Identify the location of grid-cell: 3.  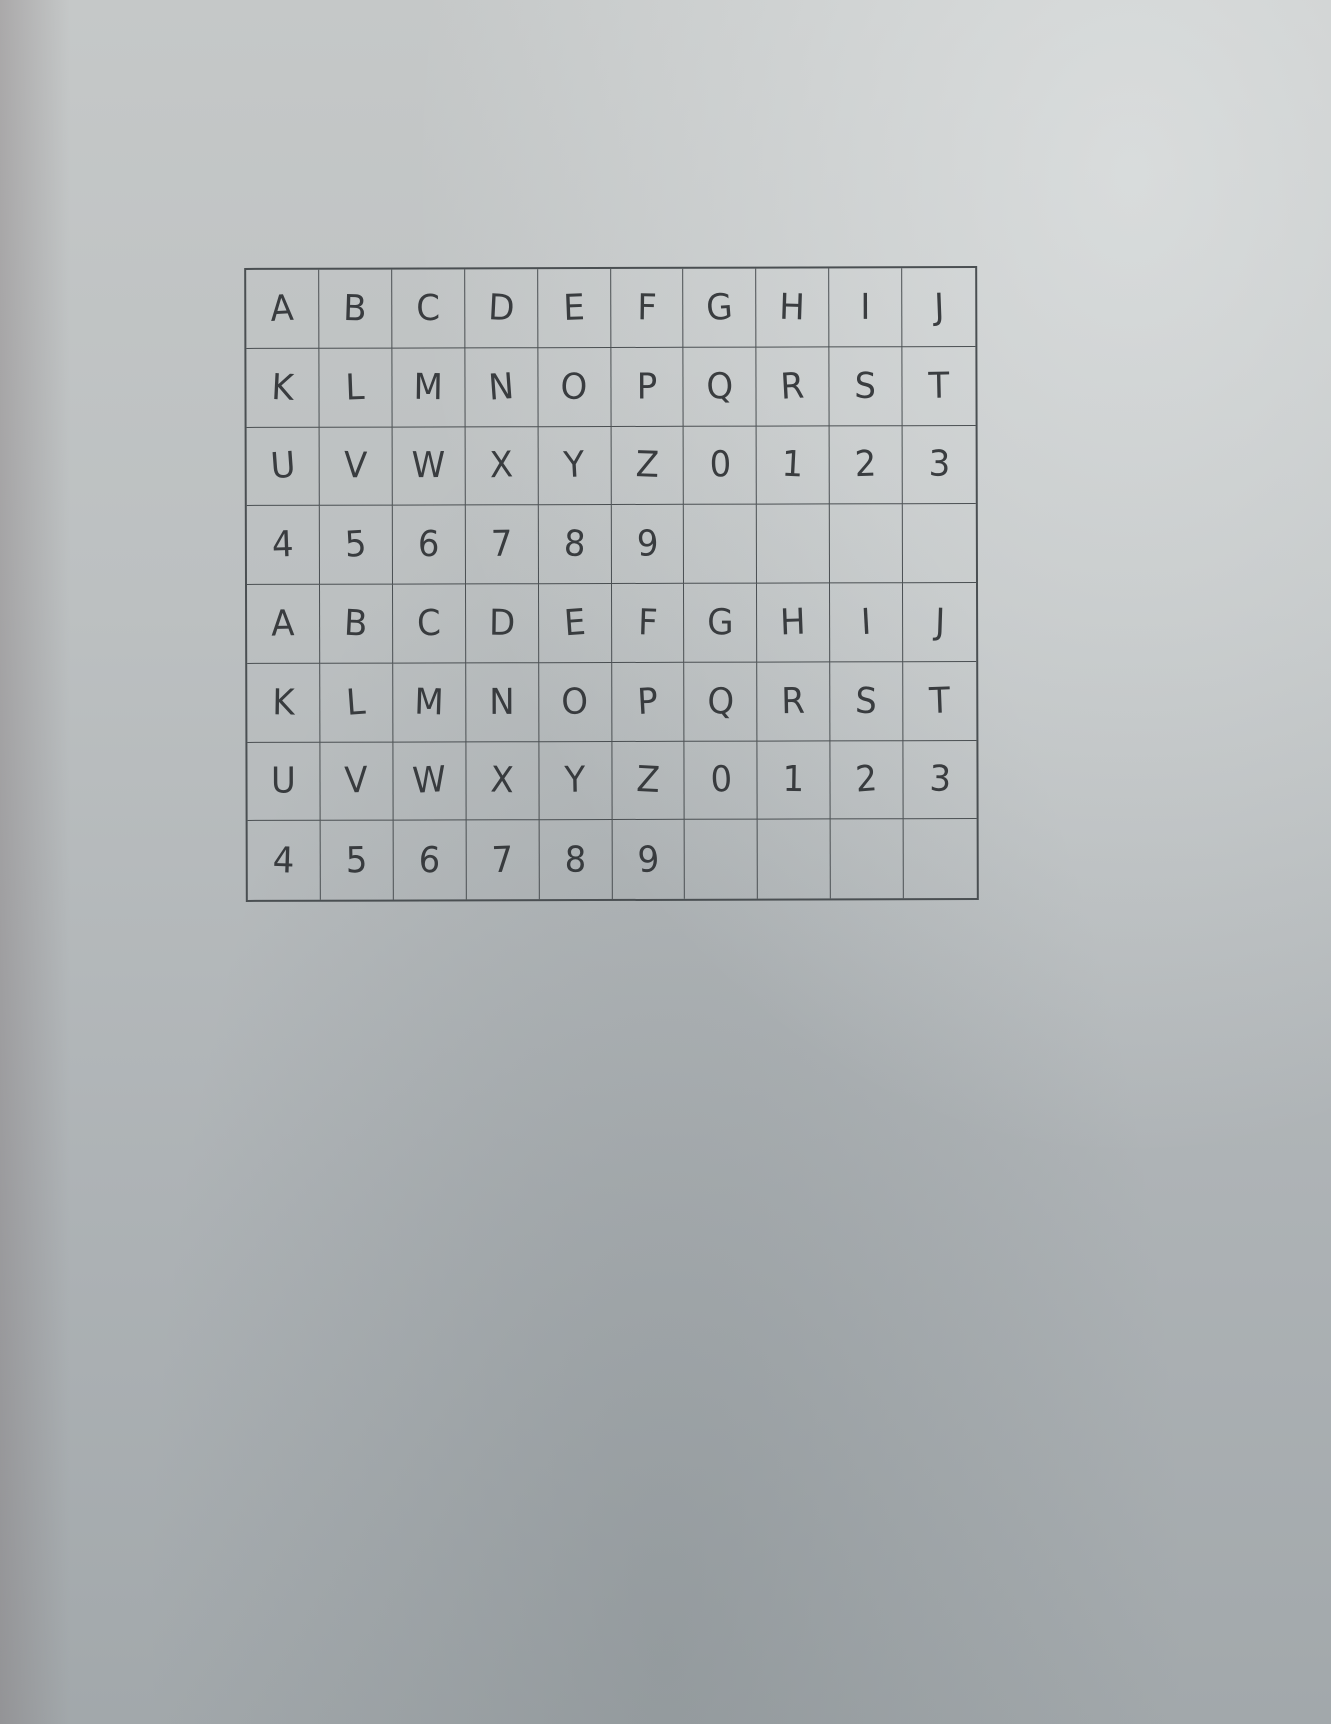
(940, 780).